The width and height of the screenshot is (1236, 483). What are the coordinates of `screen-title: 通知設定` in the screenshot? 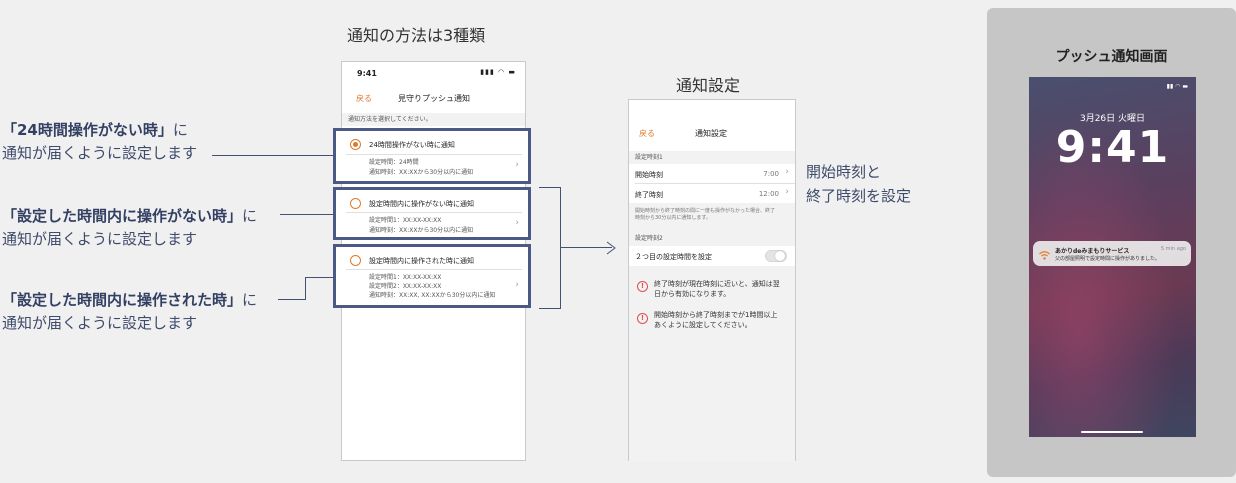 It's located at (711, 133).